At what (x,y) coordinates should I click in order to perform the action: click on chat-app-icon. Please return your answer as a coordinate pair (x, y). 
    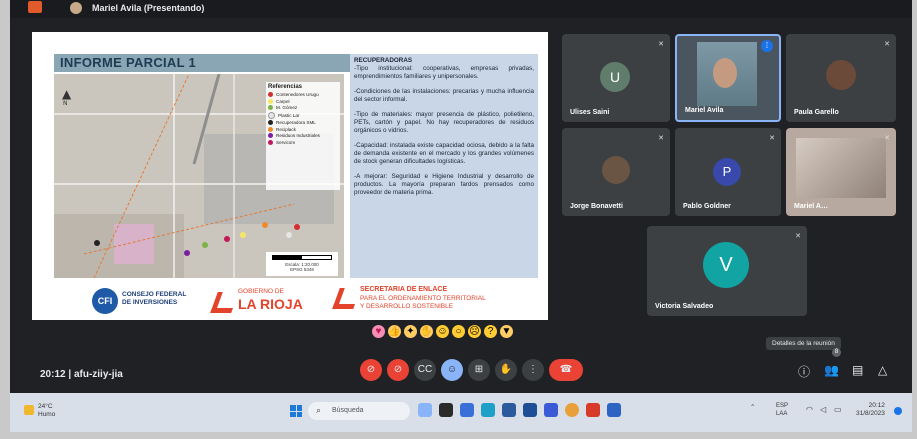
    Looking at the image, I should click on (467, 410).